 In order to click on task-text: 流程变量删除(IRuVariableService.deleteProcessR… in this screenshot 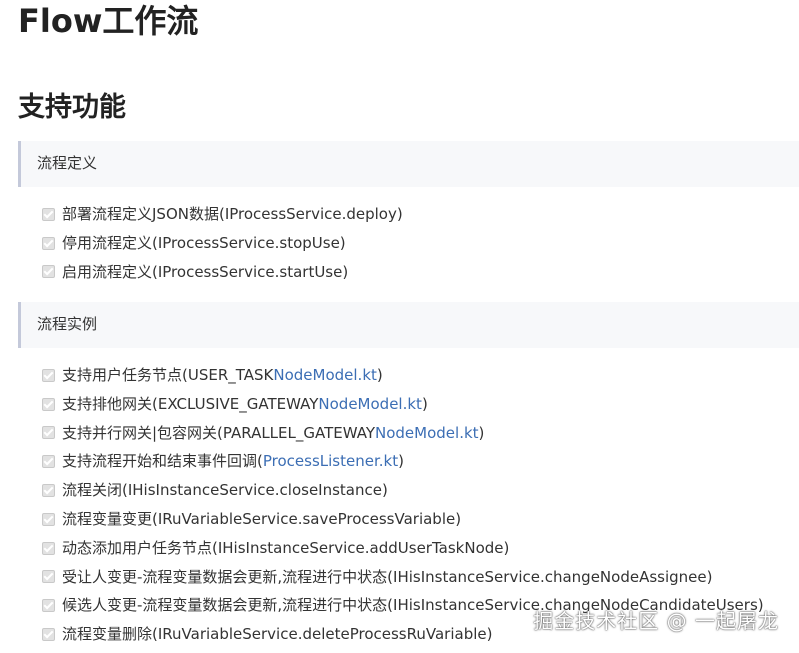, I will do `click(277, 634)`.